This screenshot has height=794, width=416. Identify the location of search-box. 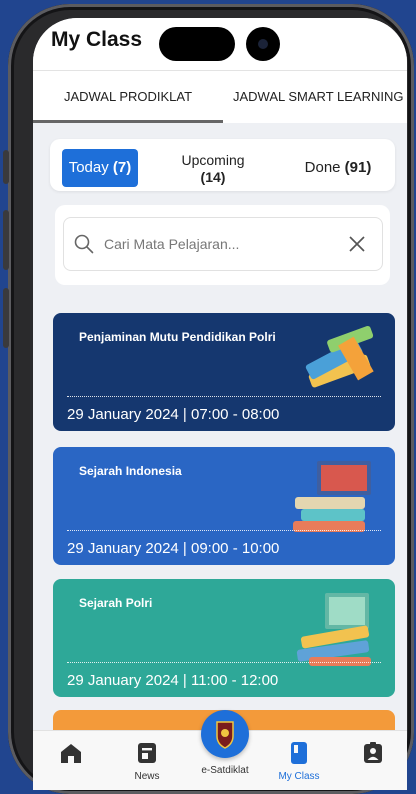
(223, 244).